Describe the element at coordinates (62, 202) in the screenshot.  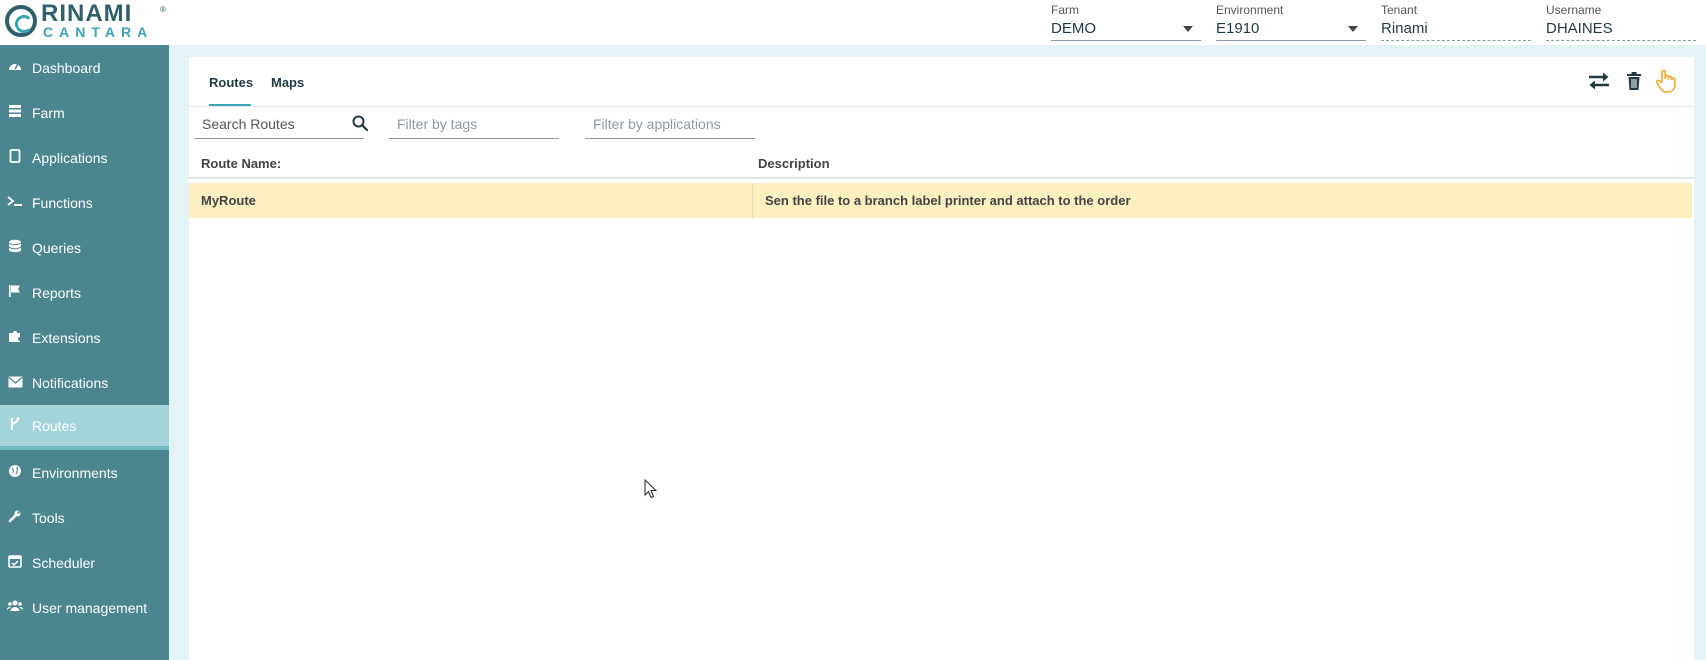
I see `sidebar-item-label: Functions` at that location.